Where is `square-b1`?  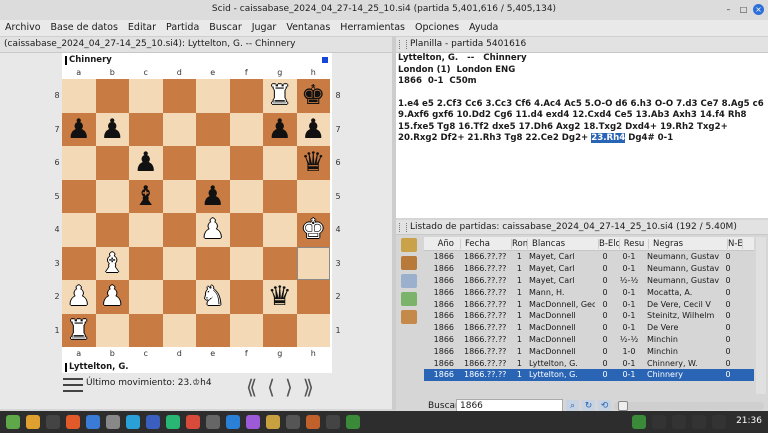
square-b1 is located at coordinates (112, 330).